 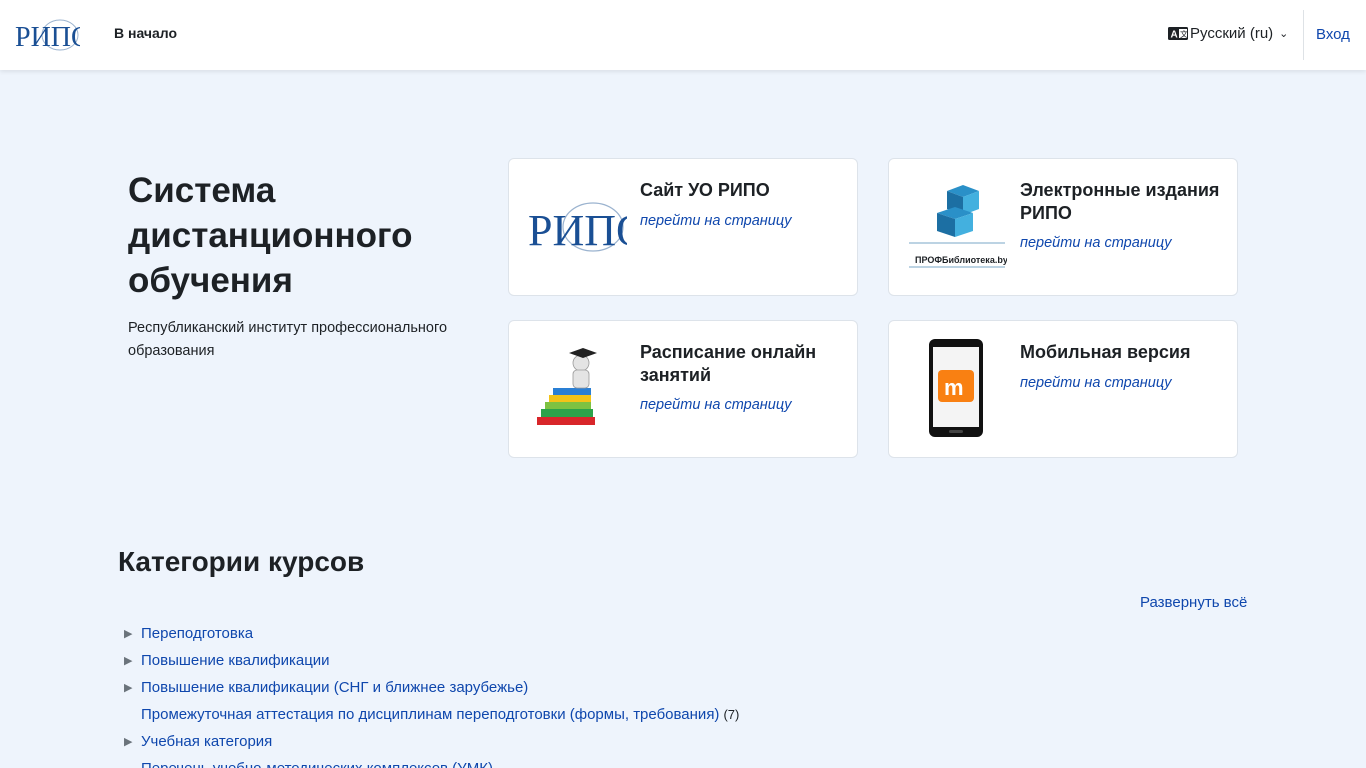 What do you see at coordinates (683, 35) in the screenshot?
I see `navbar: РИПО В начало A 文 Русский (ru) ⌄ Вход` at bounding box center [683, 35].